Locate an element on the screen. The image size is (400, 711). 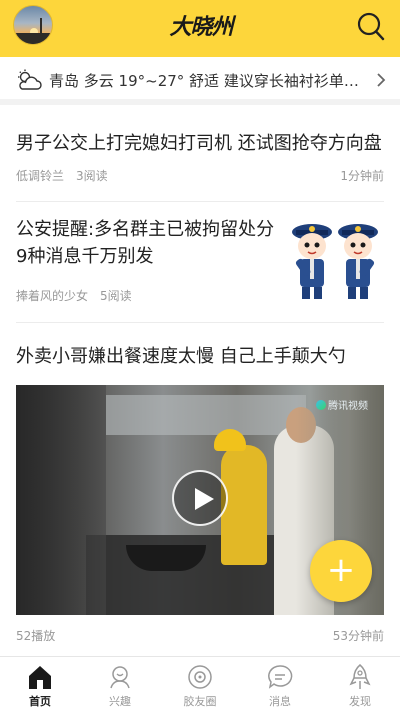
news-item: 男子公交上打完媳妇打司机 还试图抢夺方向盘 低调铃兰 3阅读 1分钟前 is located at coordinates (200, 156).